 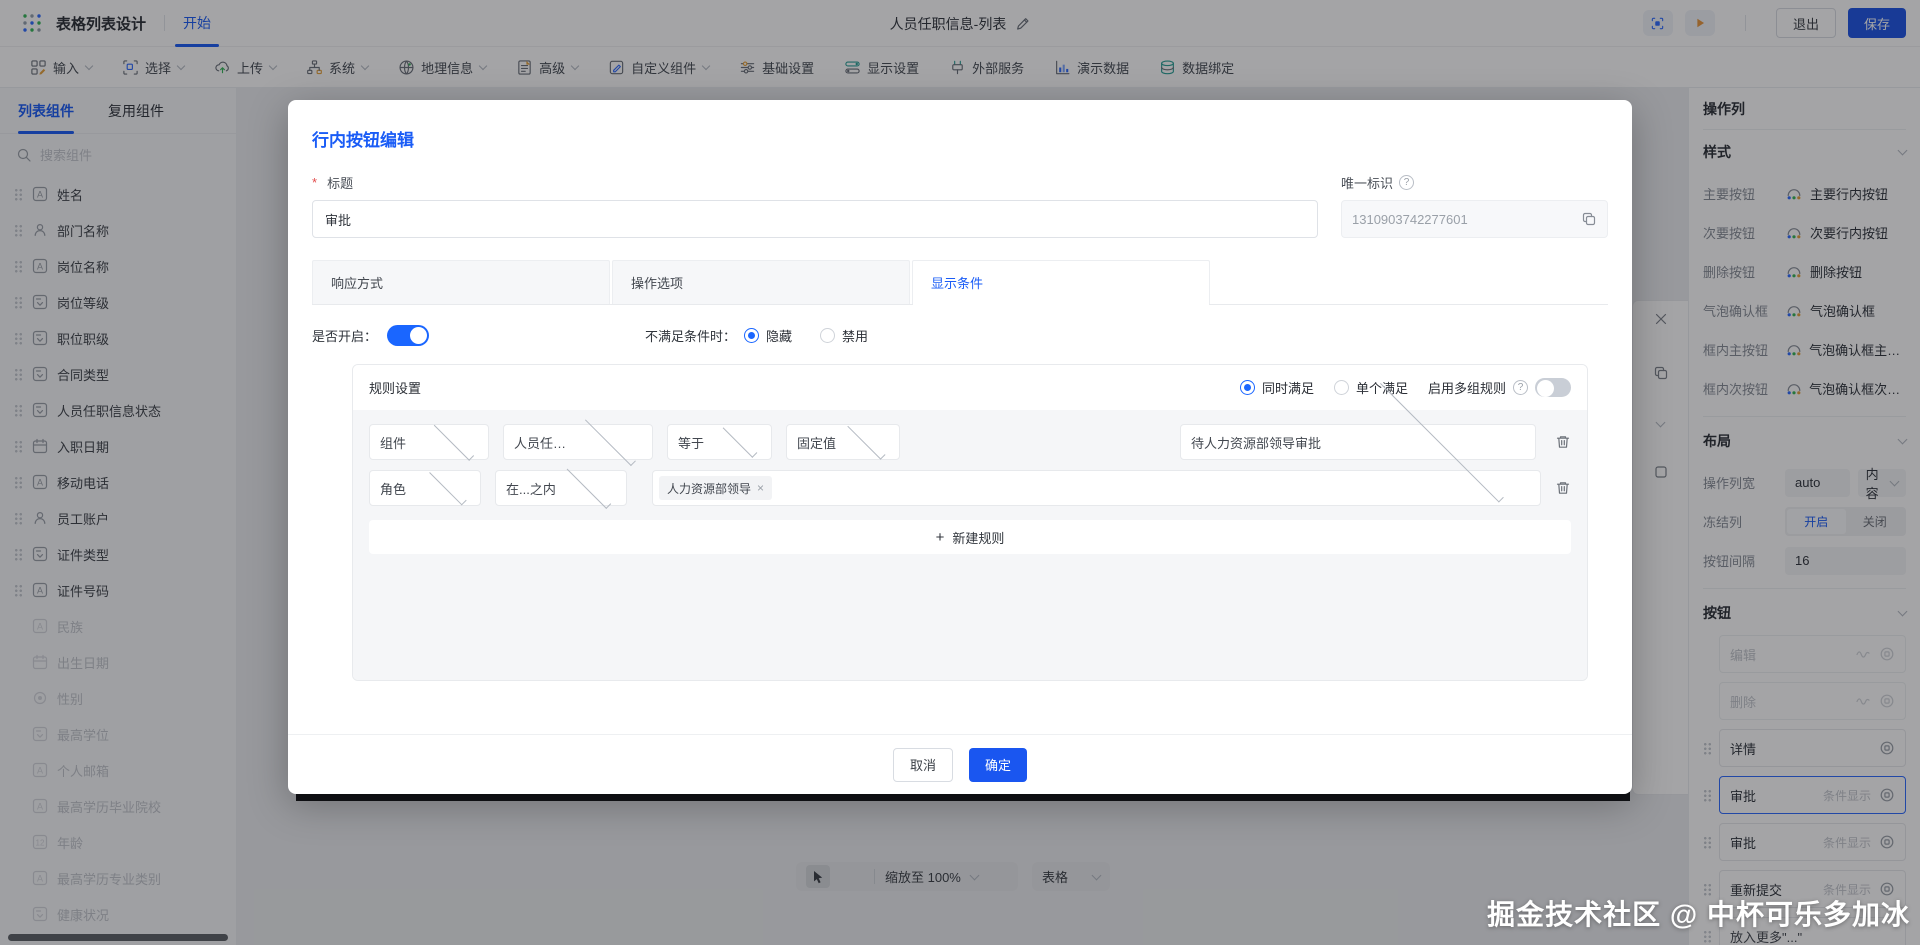 I want to click on rule-select: 角色, so click(x=425, y=486).